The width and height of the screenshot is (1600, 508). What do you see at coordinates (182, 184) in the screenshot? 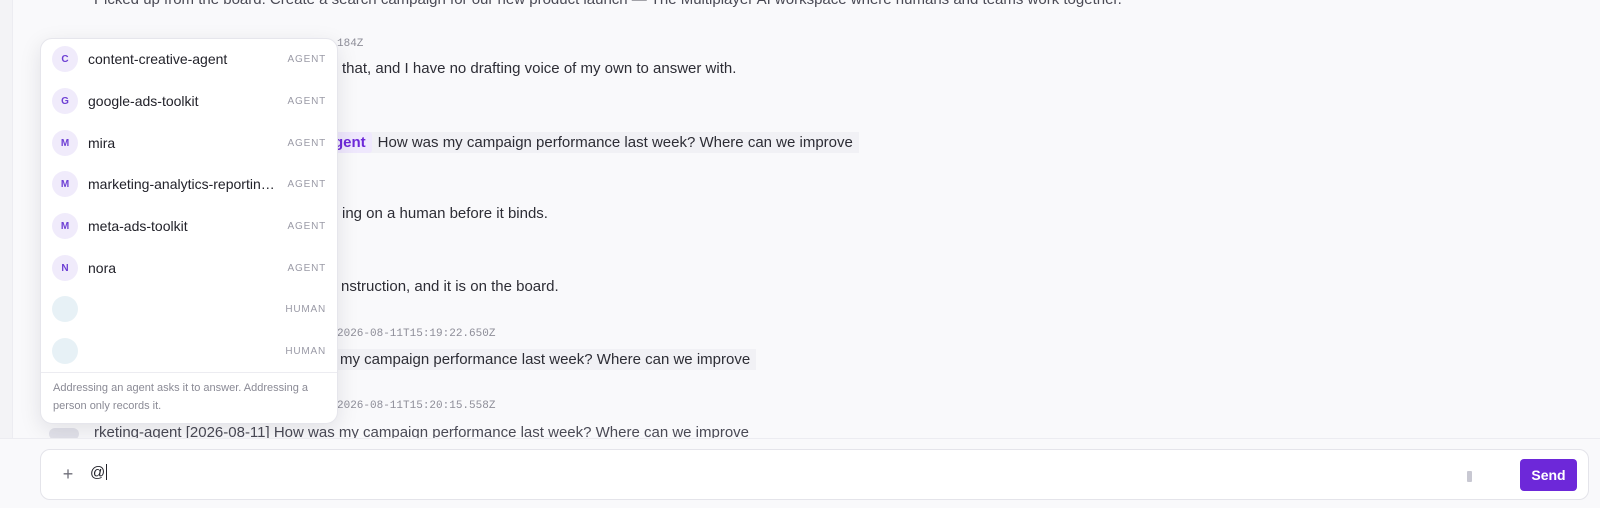
I see `mention-option-name: marketing-analytics-reporting-agent` at bounding box center [182, 184].